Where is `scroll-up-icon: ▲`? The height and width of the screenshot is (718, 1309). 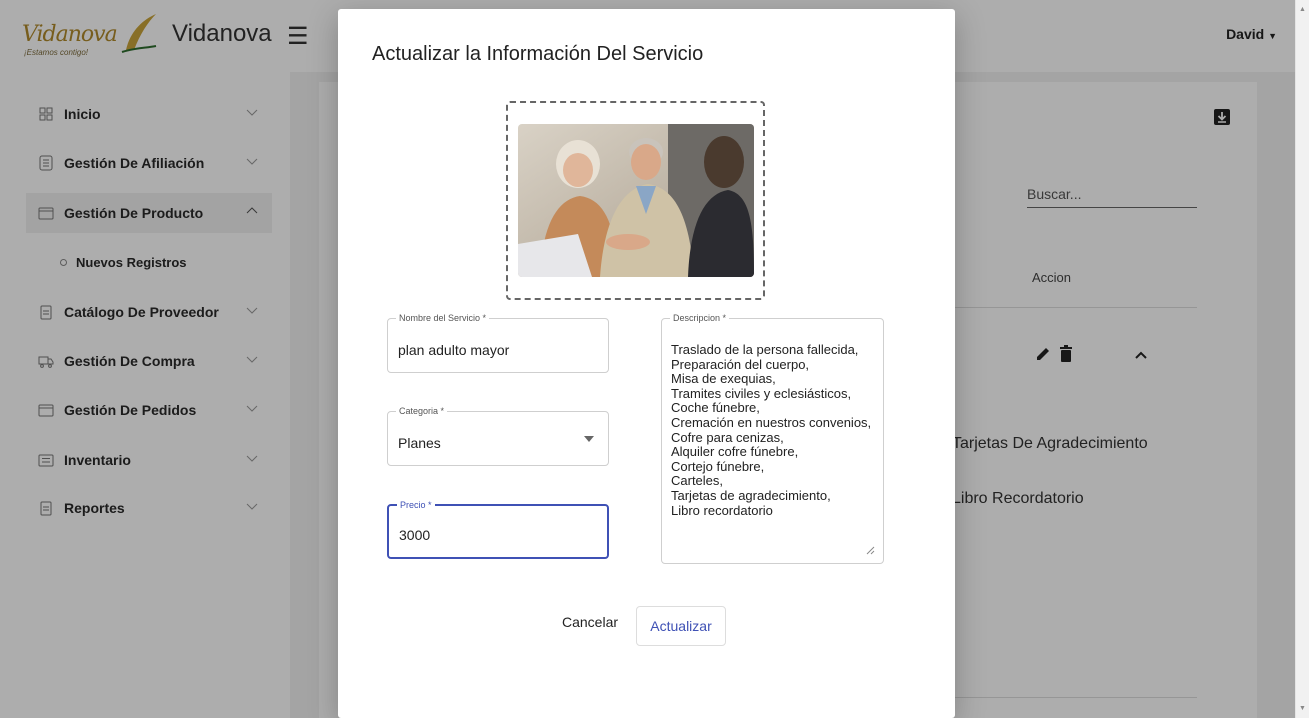
scroll-up-icon: ▲ is located at coordinates (1302, 9).